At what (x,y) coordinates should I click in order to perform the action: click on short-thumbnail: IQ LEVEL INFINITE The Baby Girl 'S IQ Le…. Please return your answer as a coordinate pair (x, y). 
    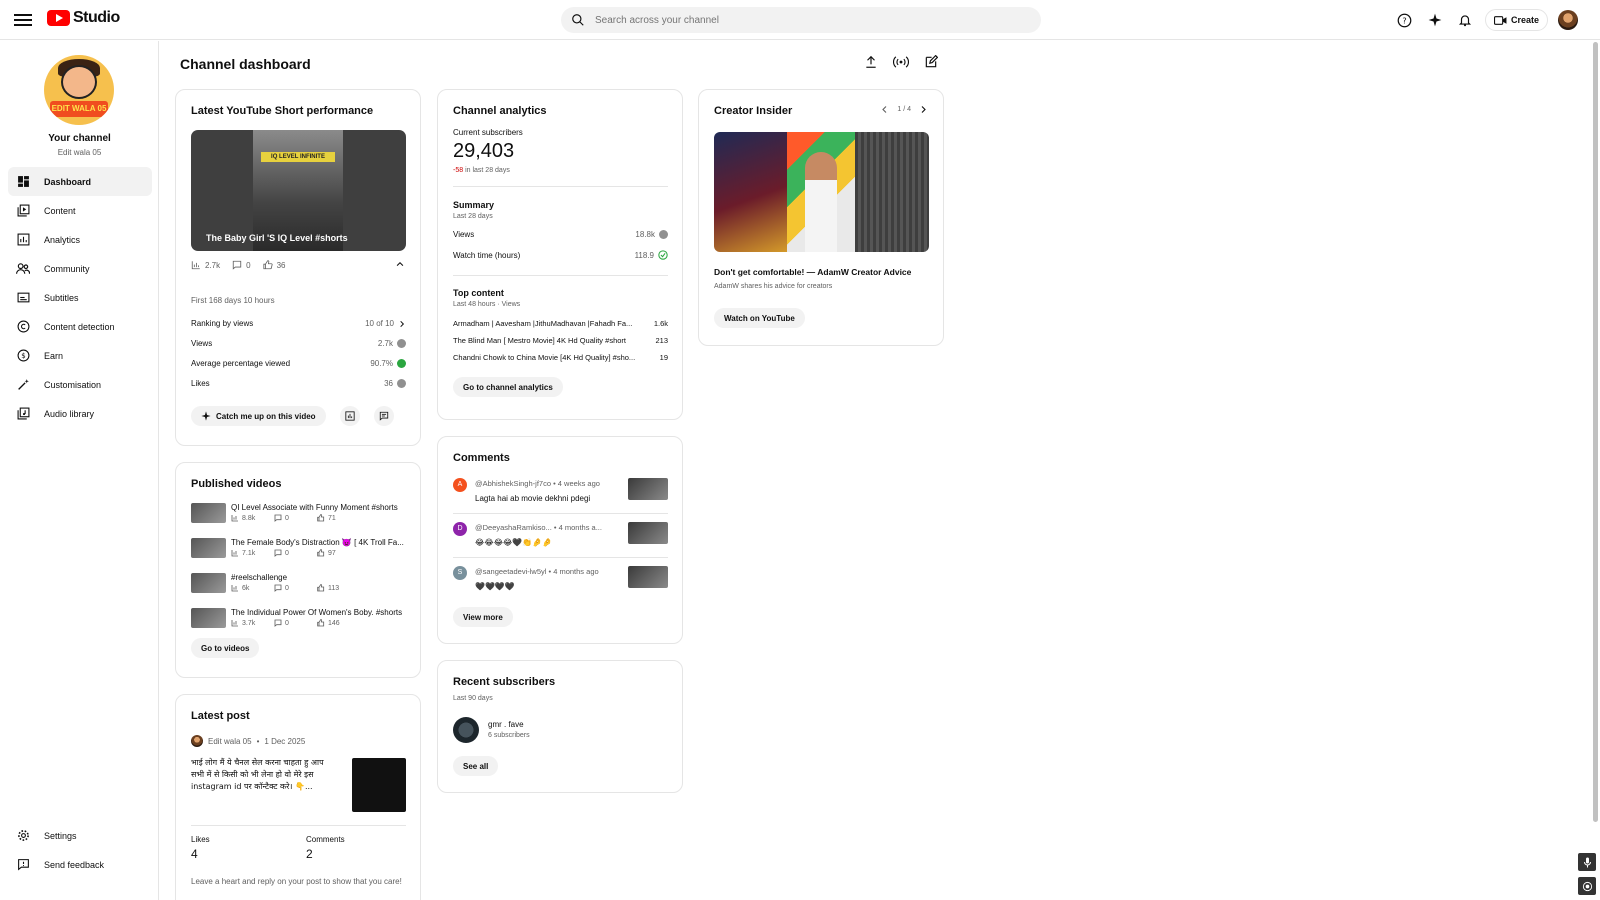
    Looking at the image, I should click on (298, 190).